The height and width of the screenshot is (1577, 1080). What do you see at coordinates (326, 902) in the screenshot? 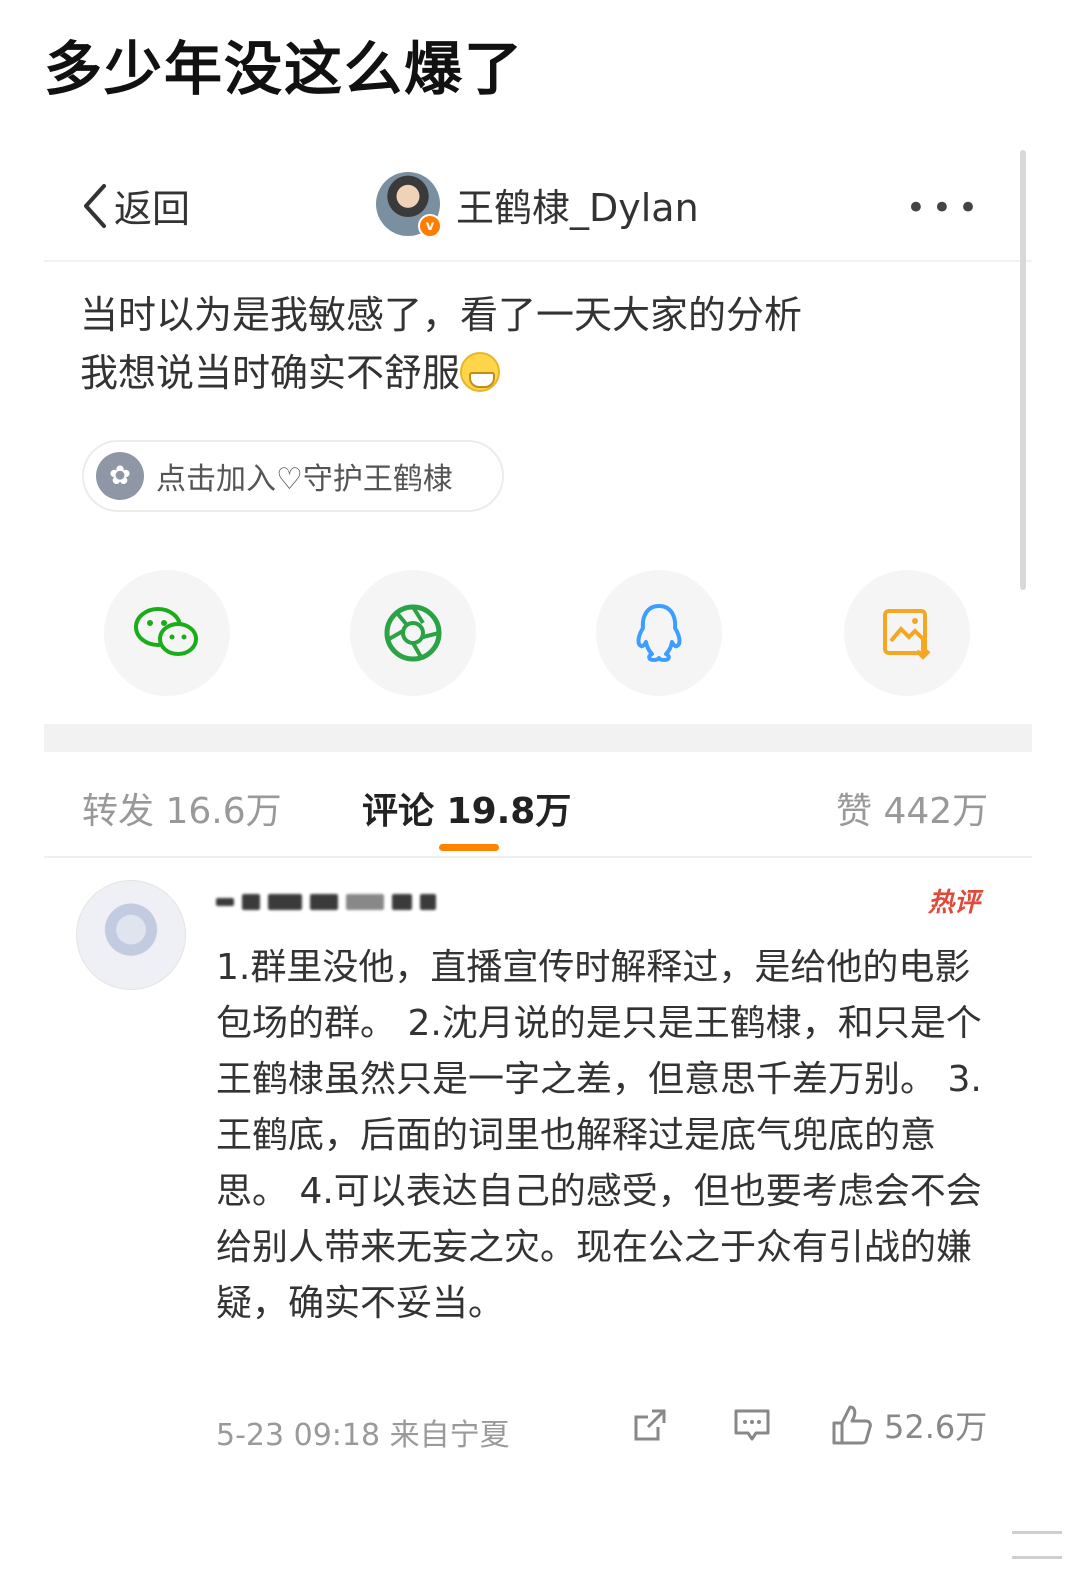
I see `commenter-name-blurred` at bounding box center [326, 902].